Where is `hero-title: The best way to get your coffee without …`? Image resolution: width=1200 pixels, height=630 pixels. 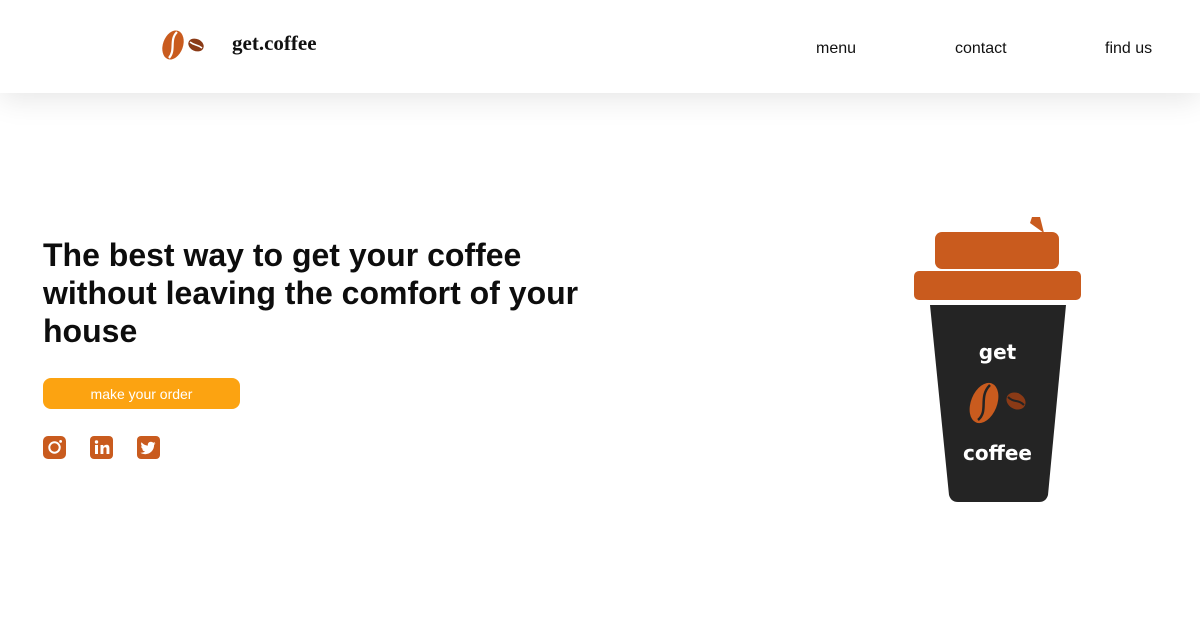 hero-title: The best way to get your coffee without … is located at coordinates (311, 293).